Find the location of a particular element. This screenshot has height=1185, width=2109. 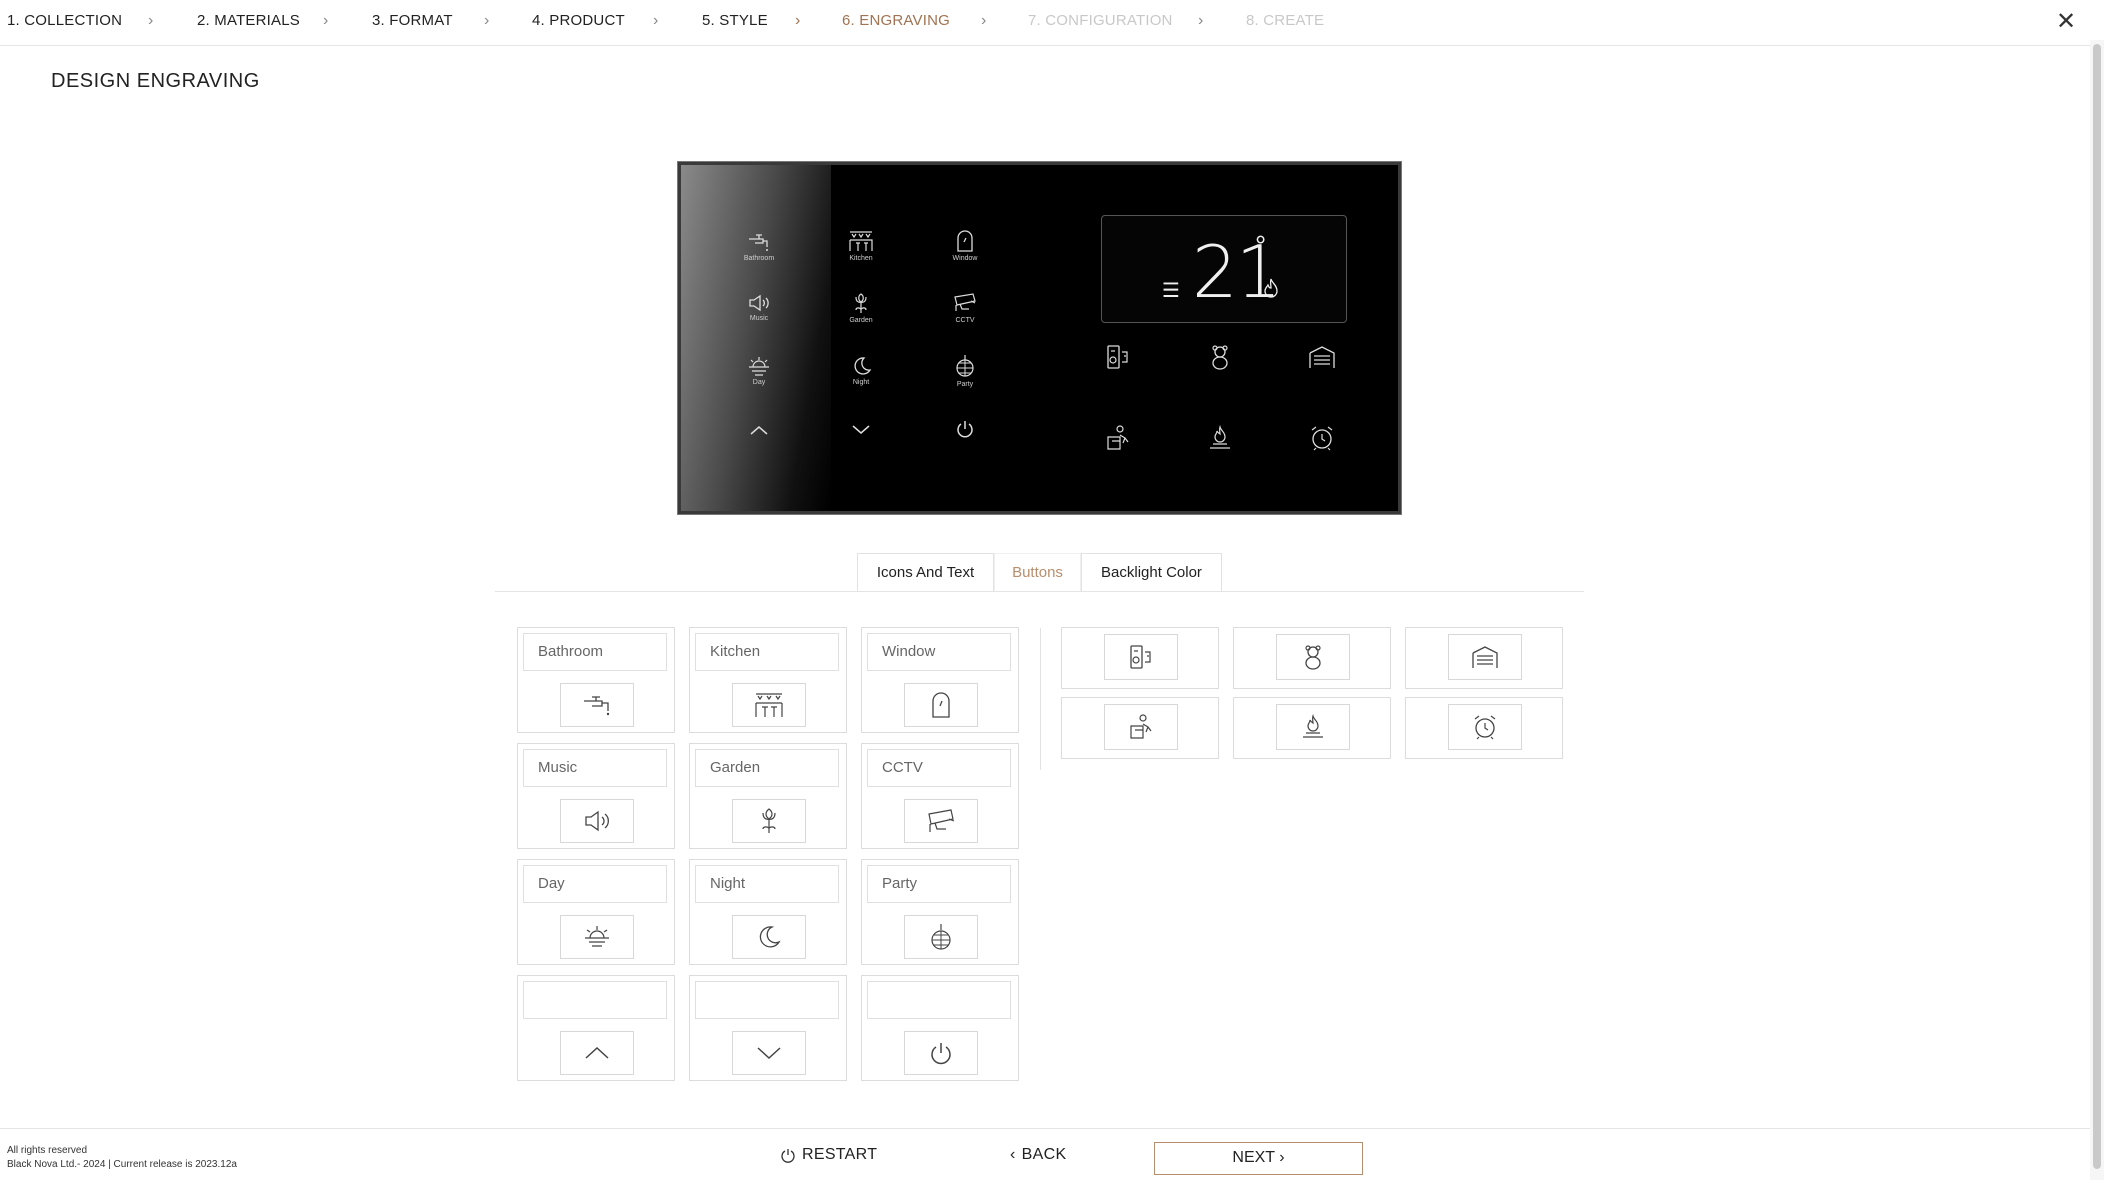

step-materials: 2. MATERIALS is located at coordinates (248, 20).